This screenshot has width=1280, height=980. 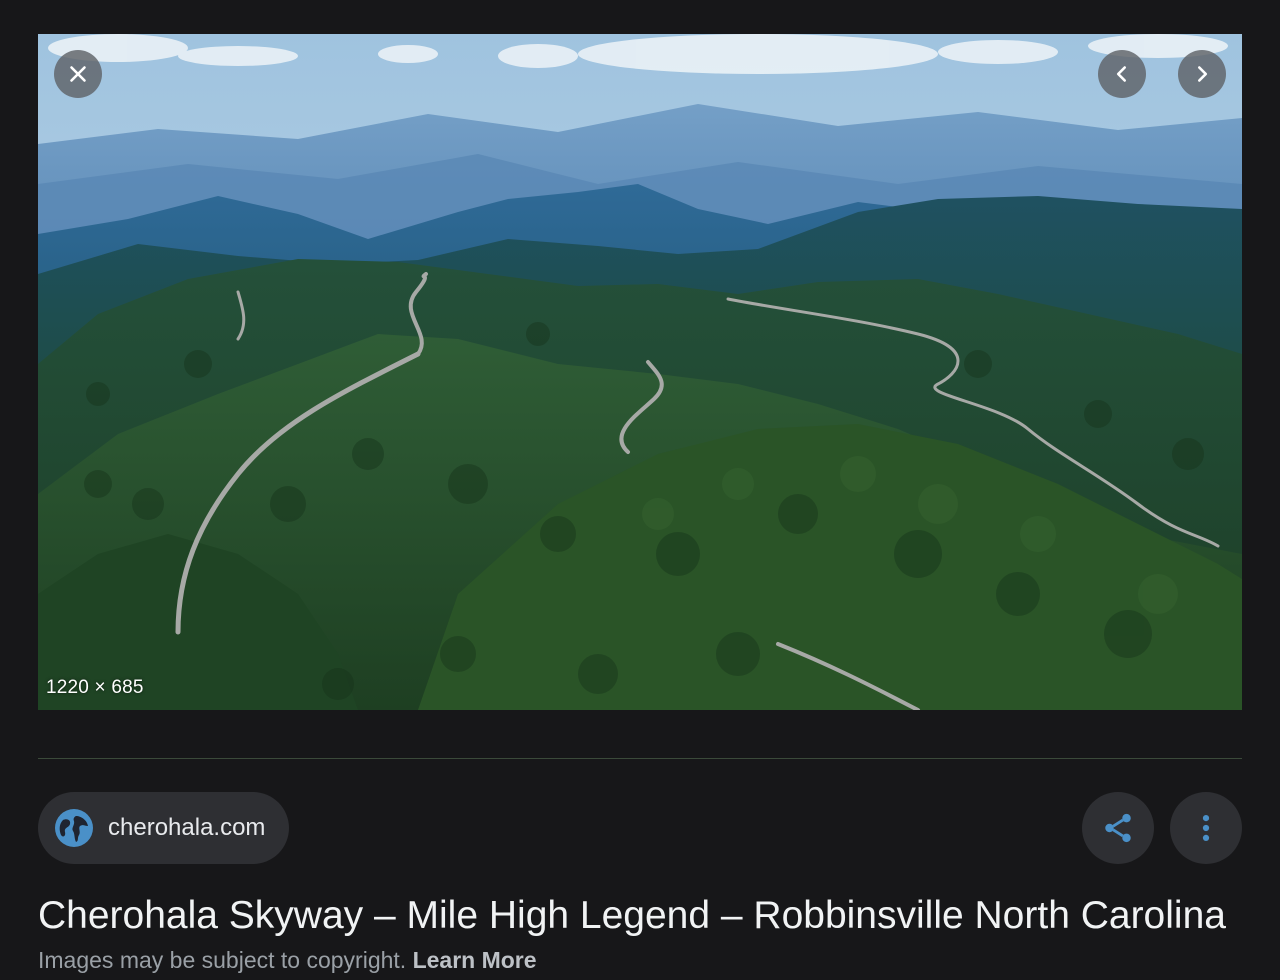 I want to click on chevron-right-icon, so click(x=1202, y=74).